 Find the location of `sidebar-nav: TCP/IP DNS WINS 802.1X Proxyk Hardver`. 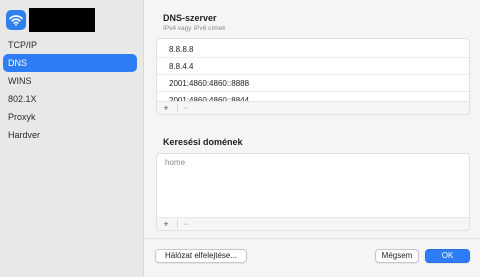

sidebar-nav: TCP/IP DNS WINS 802.1X Proxyk Hardver is located at coordinates (70, 90).